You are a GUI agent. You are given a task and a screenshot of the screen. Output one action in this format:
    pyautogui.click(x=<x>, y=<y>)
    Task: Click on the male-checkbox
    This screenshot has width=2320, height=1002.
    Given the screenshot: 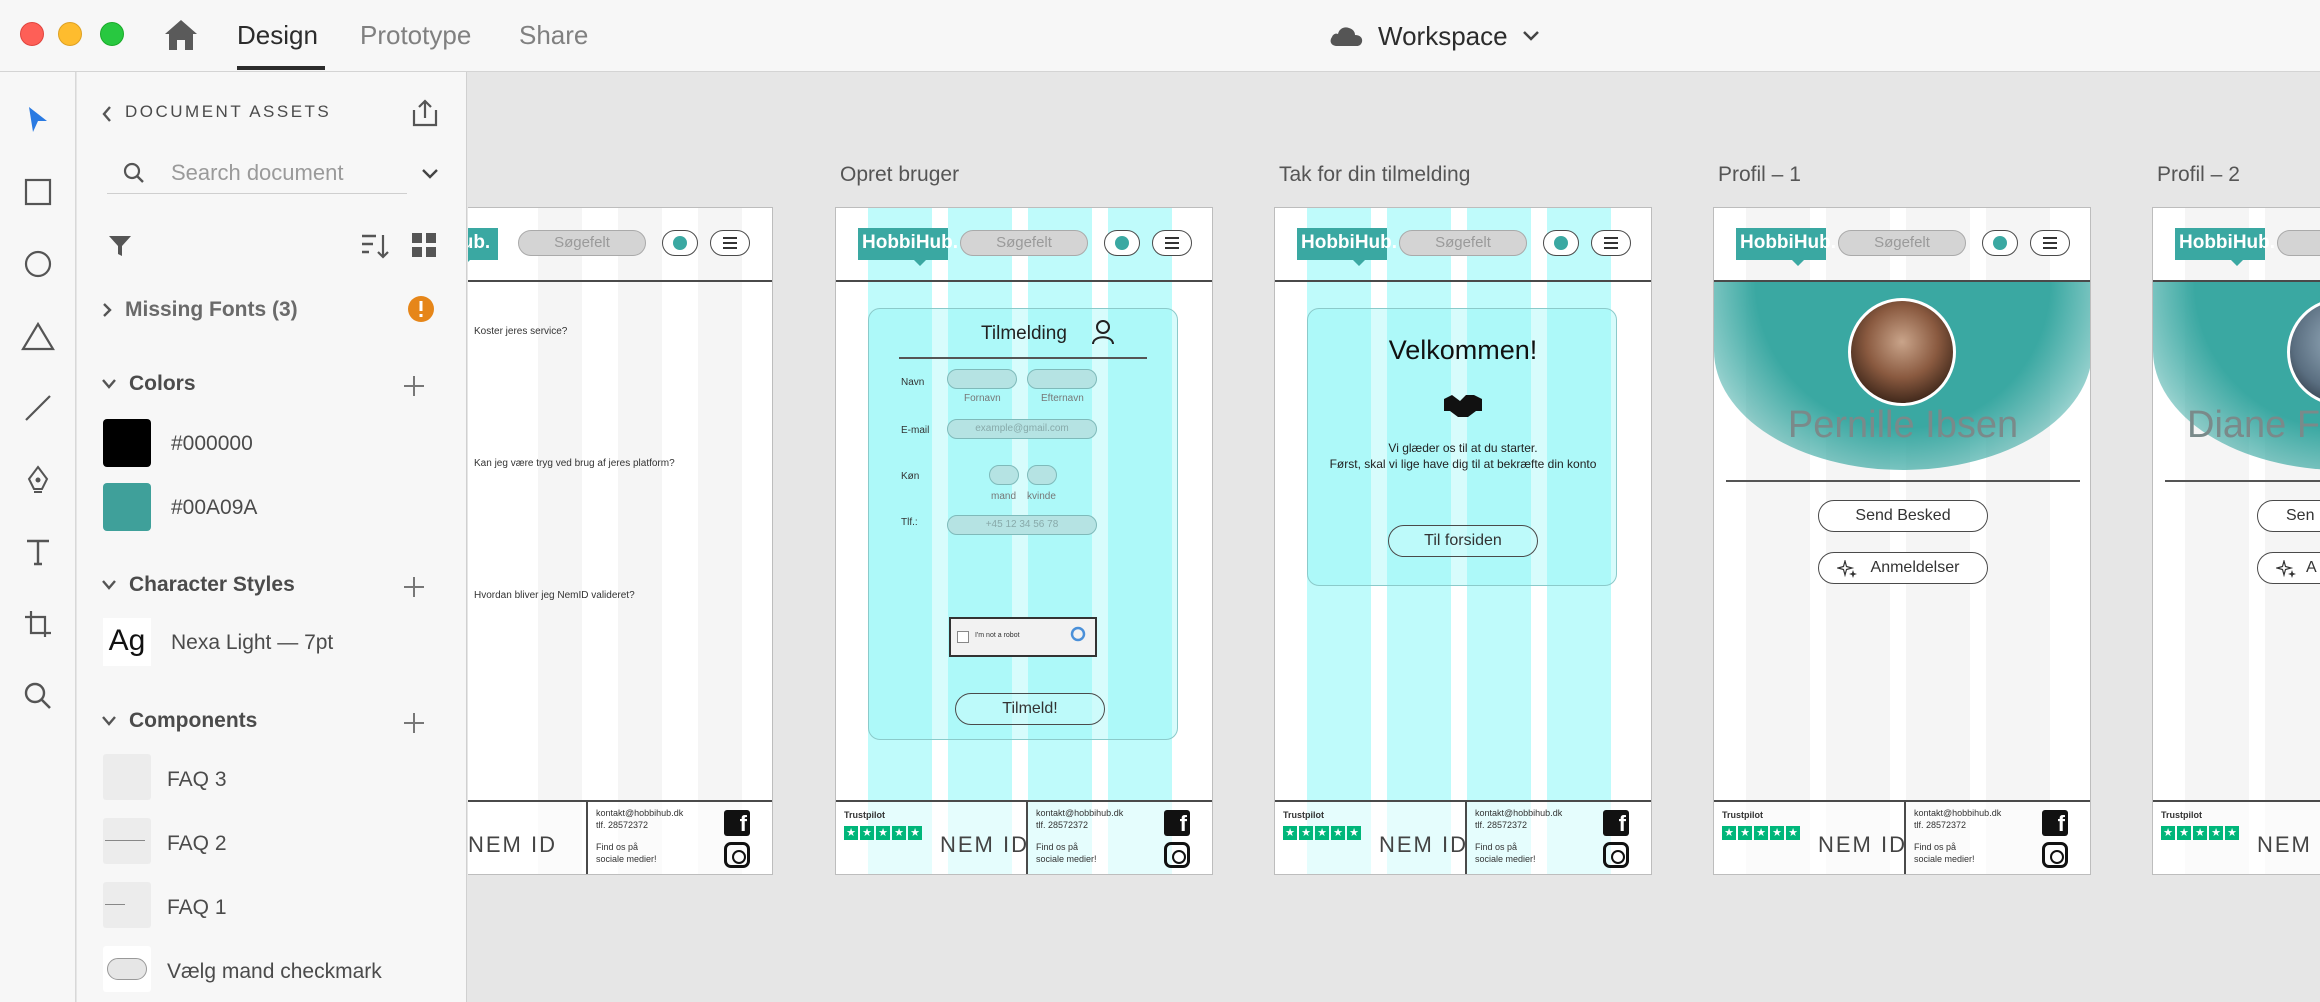 What is the action you would take?
    pyautogui.click(x=1004, y=475)
    